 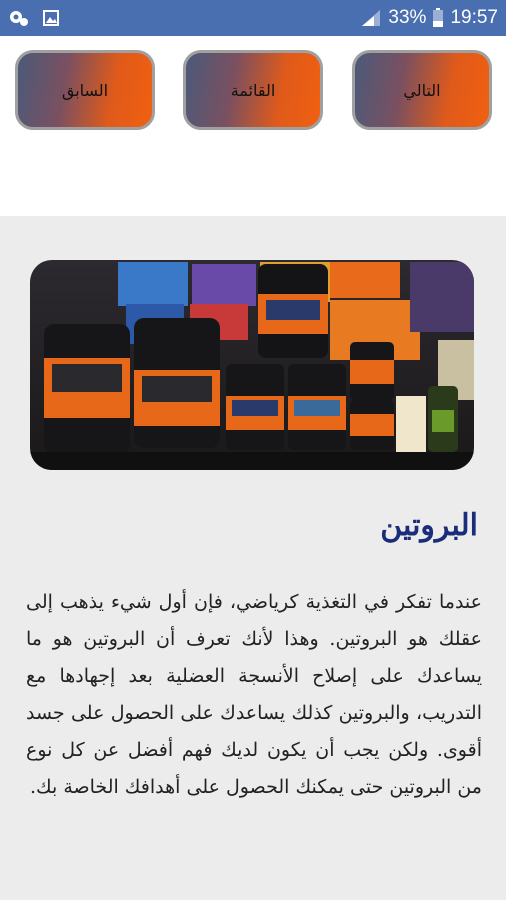 I want to click on status-bar-right: 33% 19:57, so click(x=429, y=18).